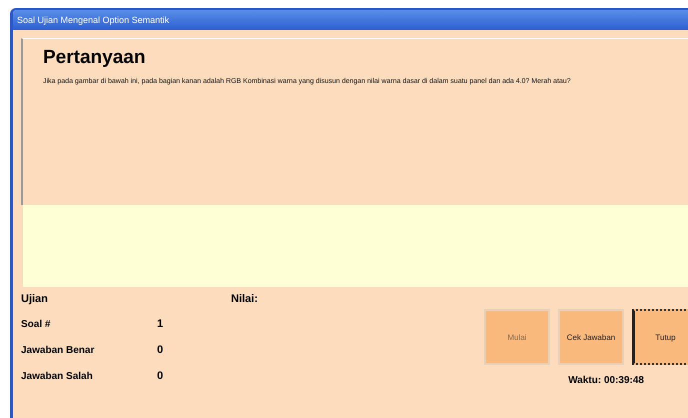  Describe the element at coordinates (58, 350) in the screenshot. I see `stat-label: Jawaban Benar` at that location.